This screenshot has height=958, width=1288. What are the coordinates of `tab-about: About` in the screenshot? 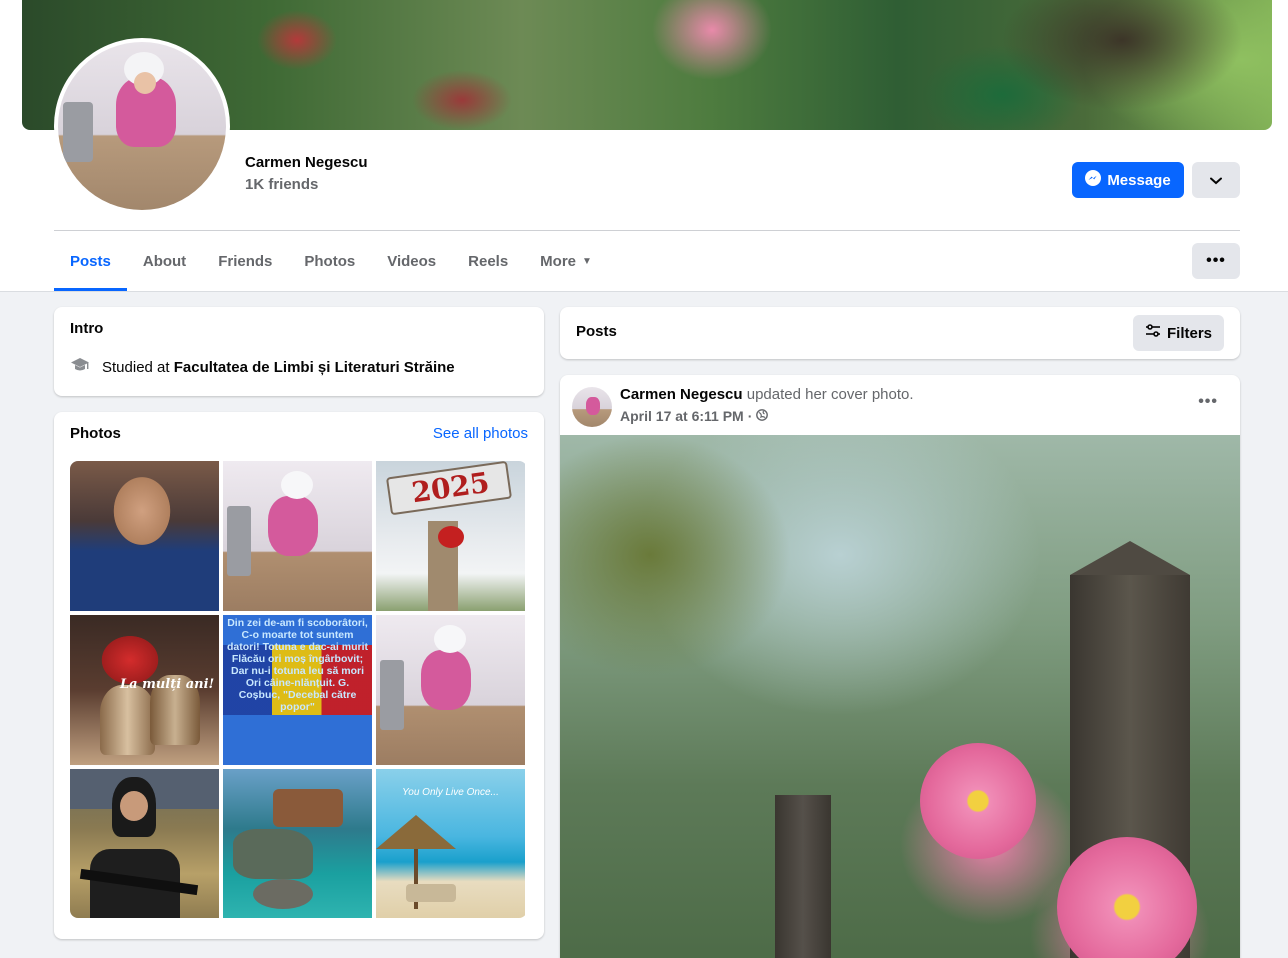 It's located at (164, 261).